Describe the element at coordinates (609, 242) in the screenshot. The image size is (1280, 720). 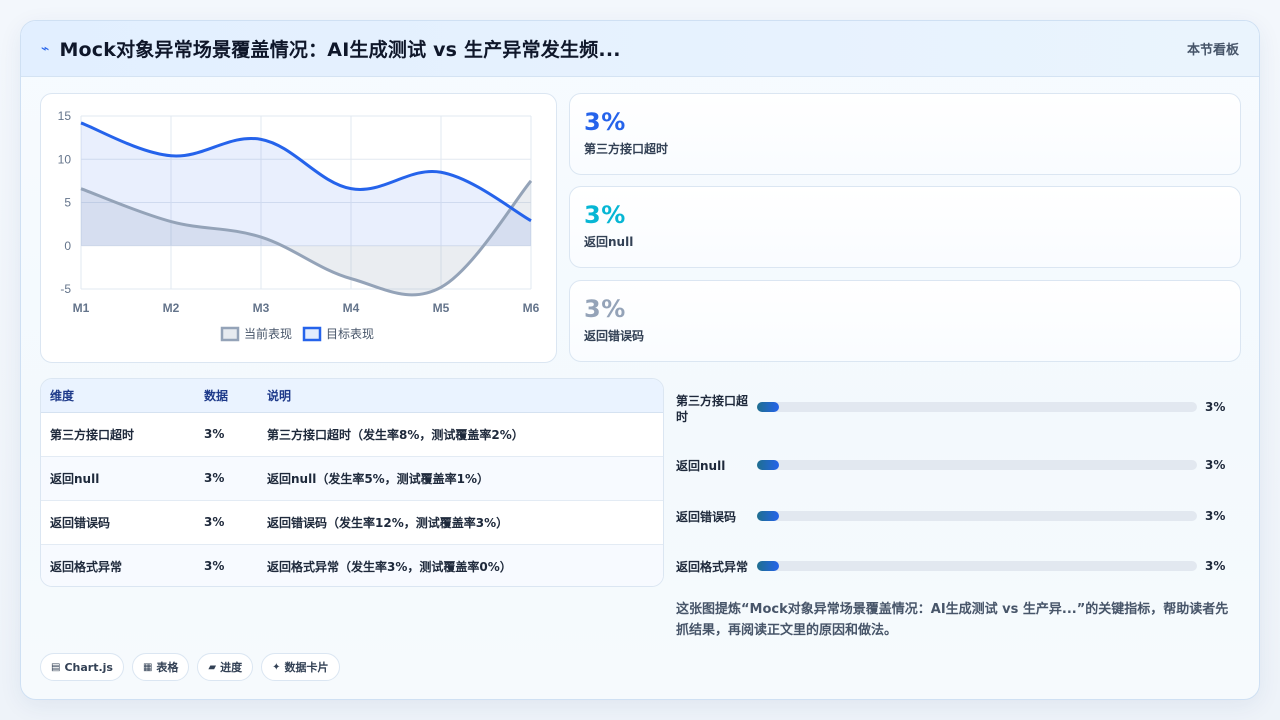
I see `kpi-label: 返回null` at that location.